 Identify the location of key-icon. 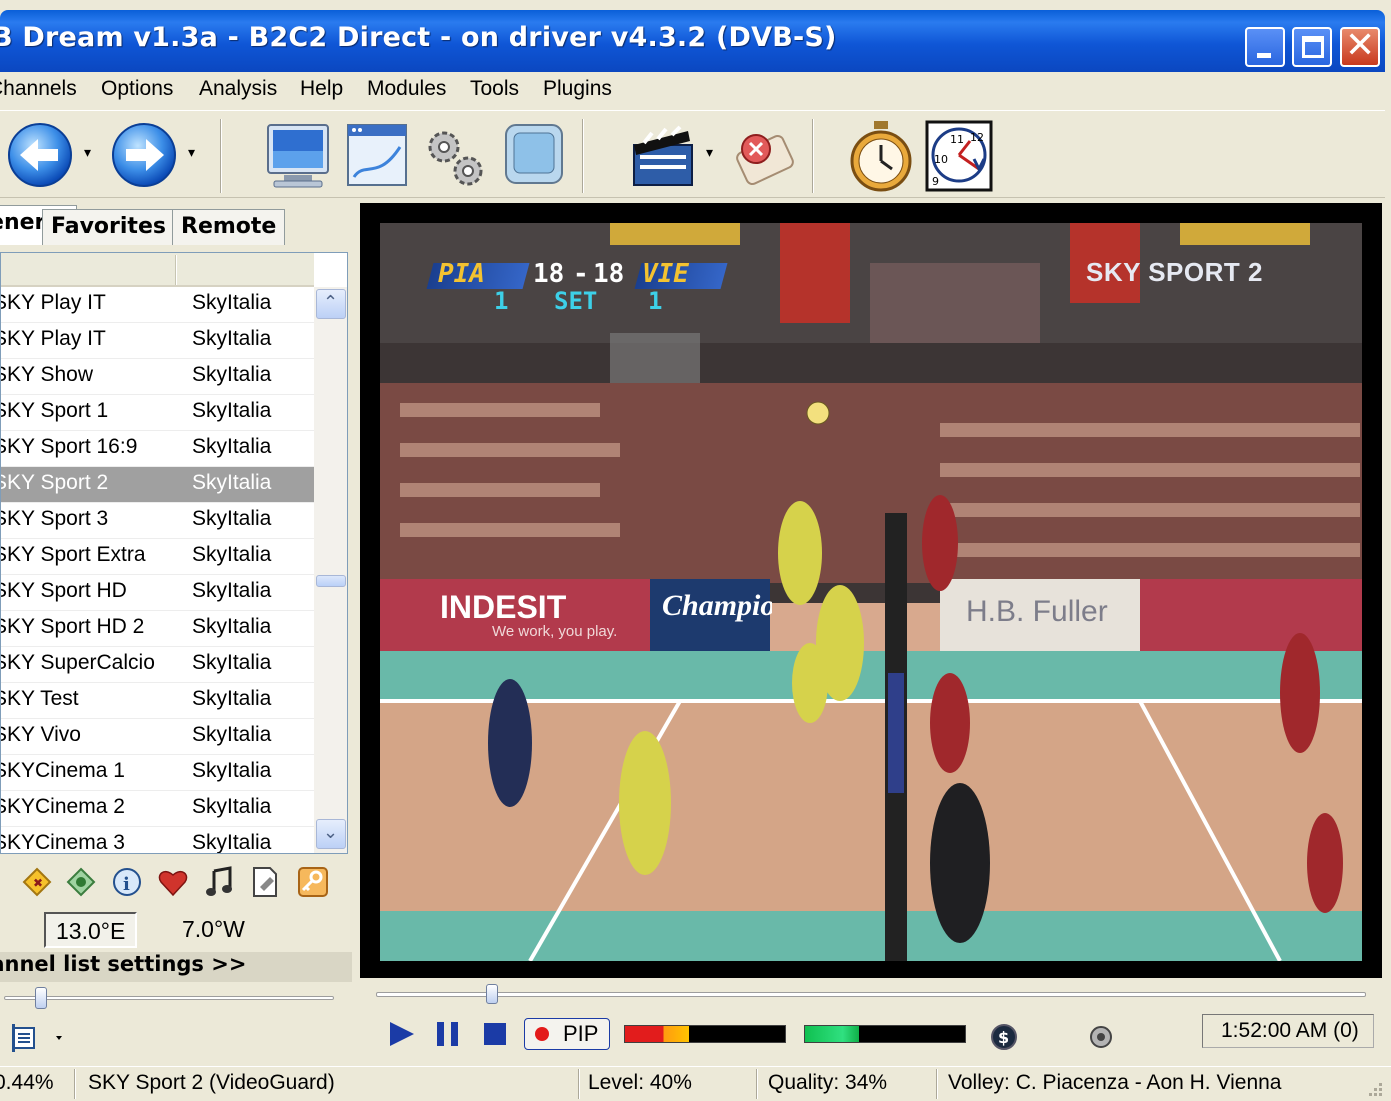
(313, 882).